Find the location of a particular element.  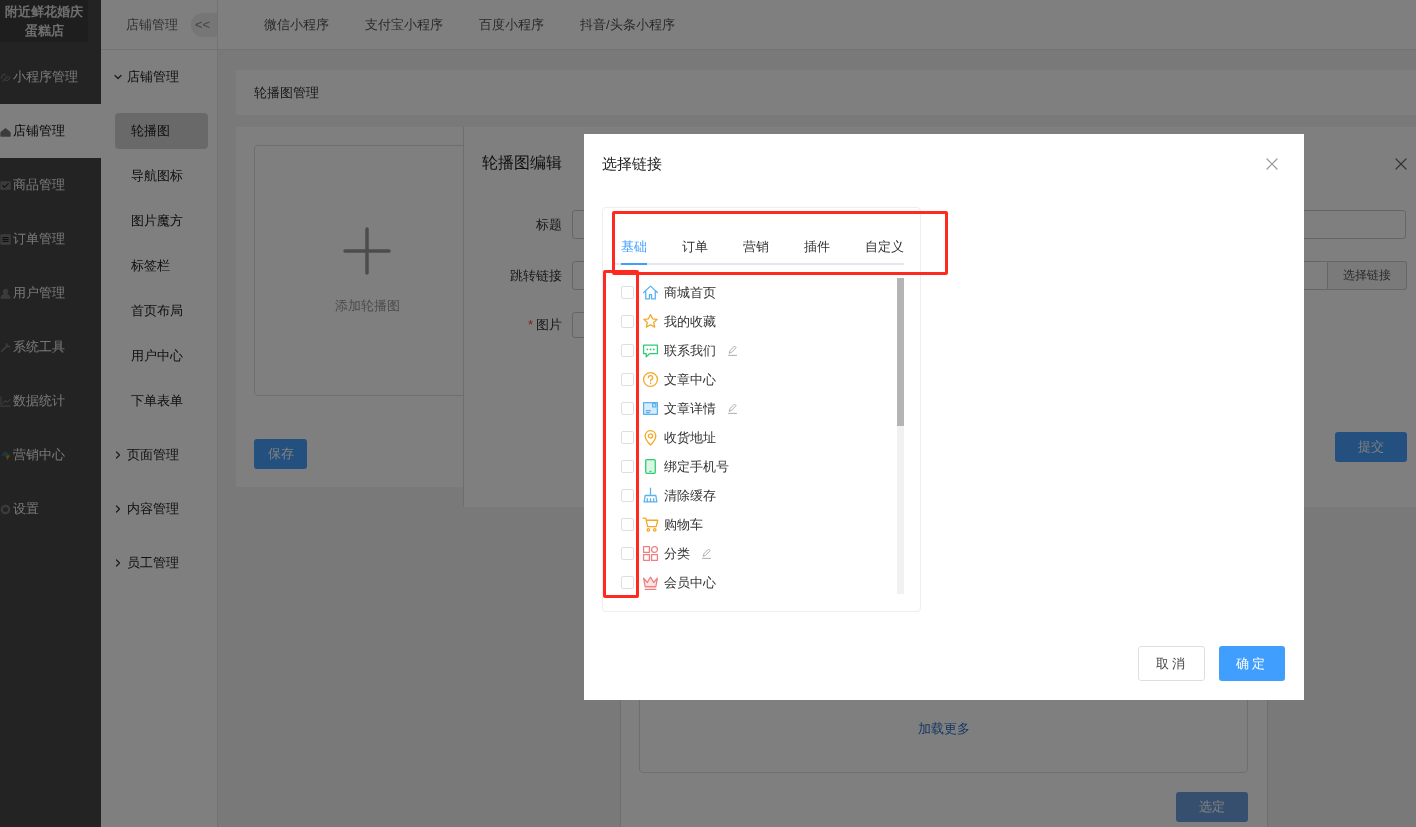

submenu-group: 内容管理 is located at coordinates (159, 509).